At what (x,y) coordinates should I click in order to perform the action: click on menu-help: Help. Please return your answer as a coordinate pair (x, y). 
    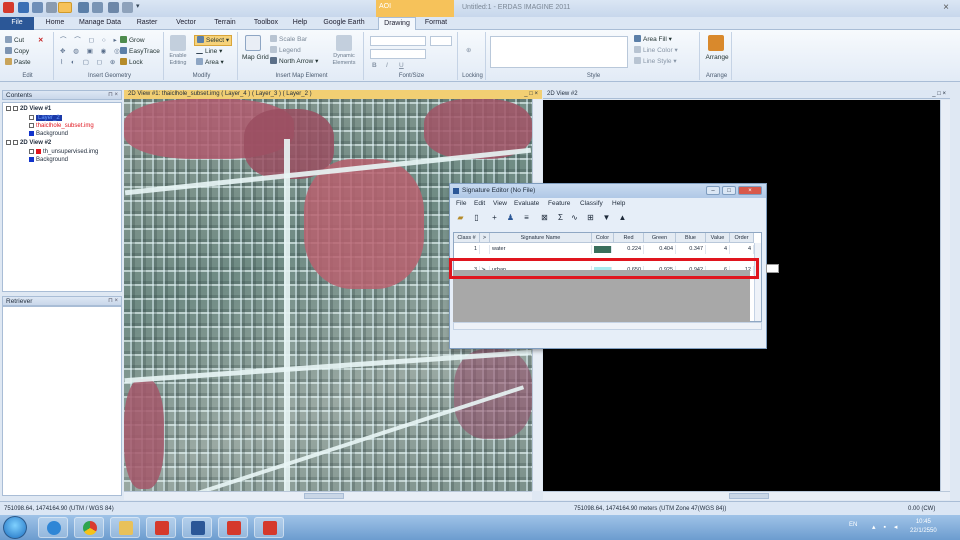
    Looking at the image, I should click on (618, 203).